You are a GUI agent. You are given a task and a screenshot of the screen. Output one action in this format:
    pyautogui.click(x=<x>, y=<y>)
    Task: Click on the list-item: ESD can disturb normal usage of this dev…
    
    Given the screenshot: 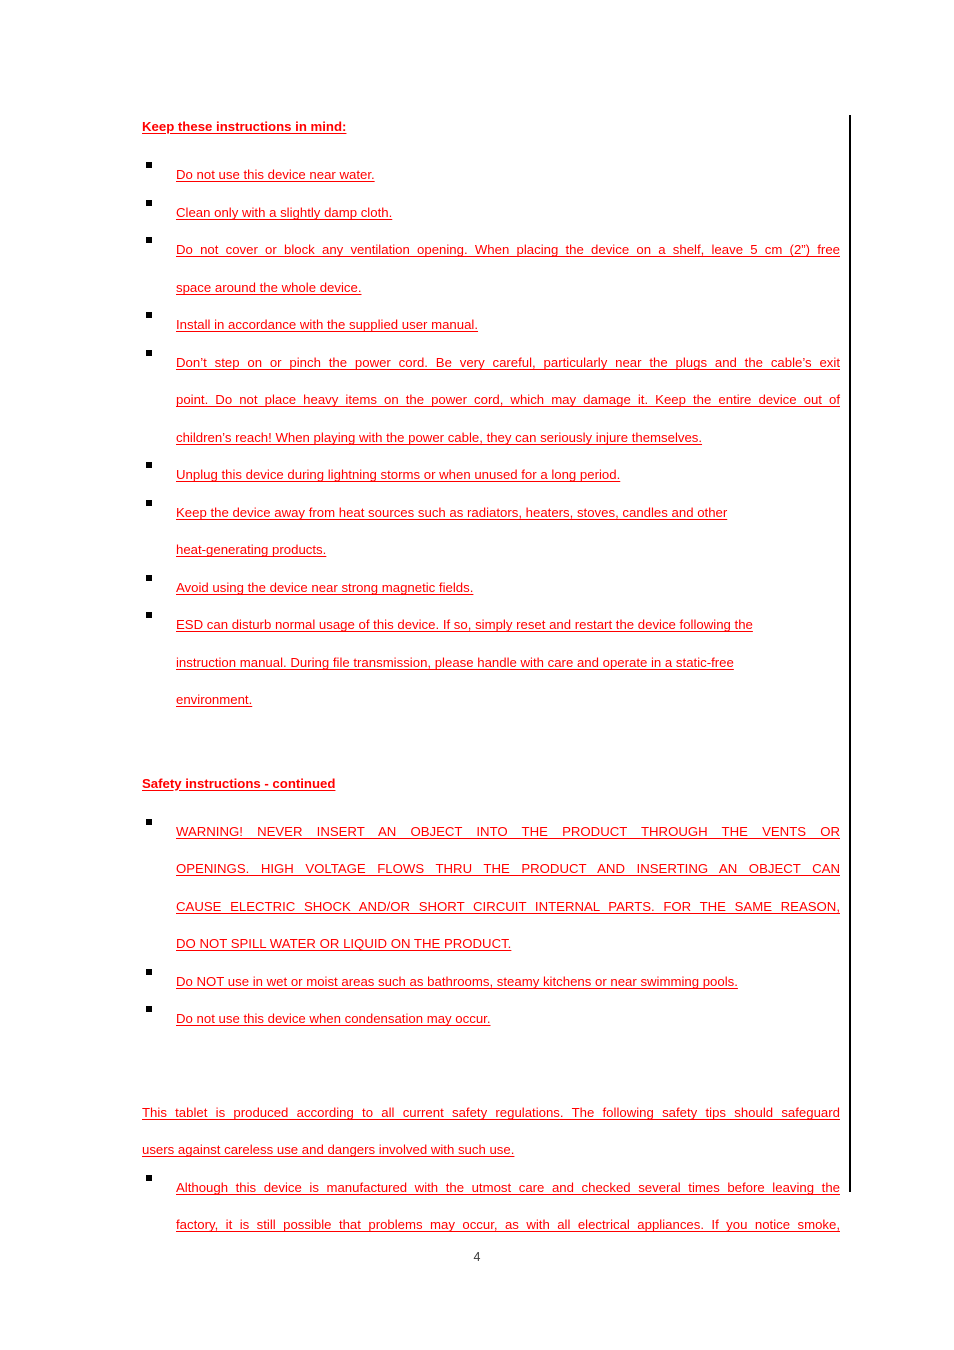 What is the action you would take?
    pyautogui.click(x=493, y=662)
    